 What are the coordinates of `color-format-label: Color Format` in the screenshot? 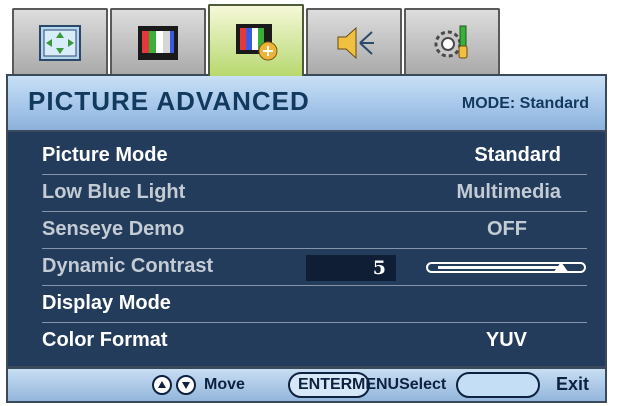 It's located at (105, 340).